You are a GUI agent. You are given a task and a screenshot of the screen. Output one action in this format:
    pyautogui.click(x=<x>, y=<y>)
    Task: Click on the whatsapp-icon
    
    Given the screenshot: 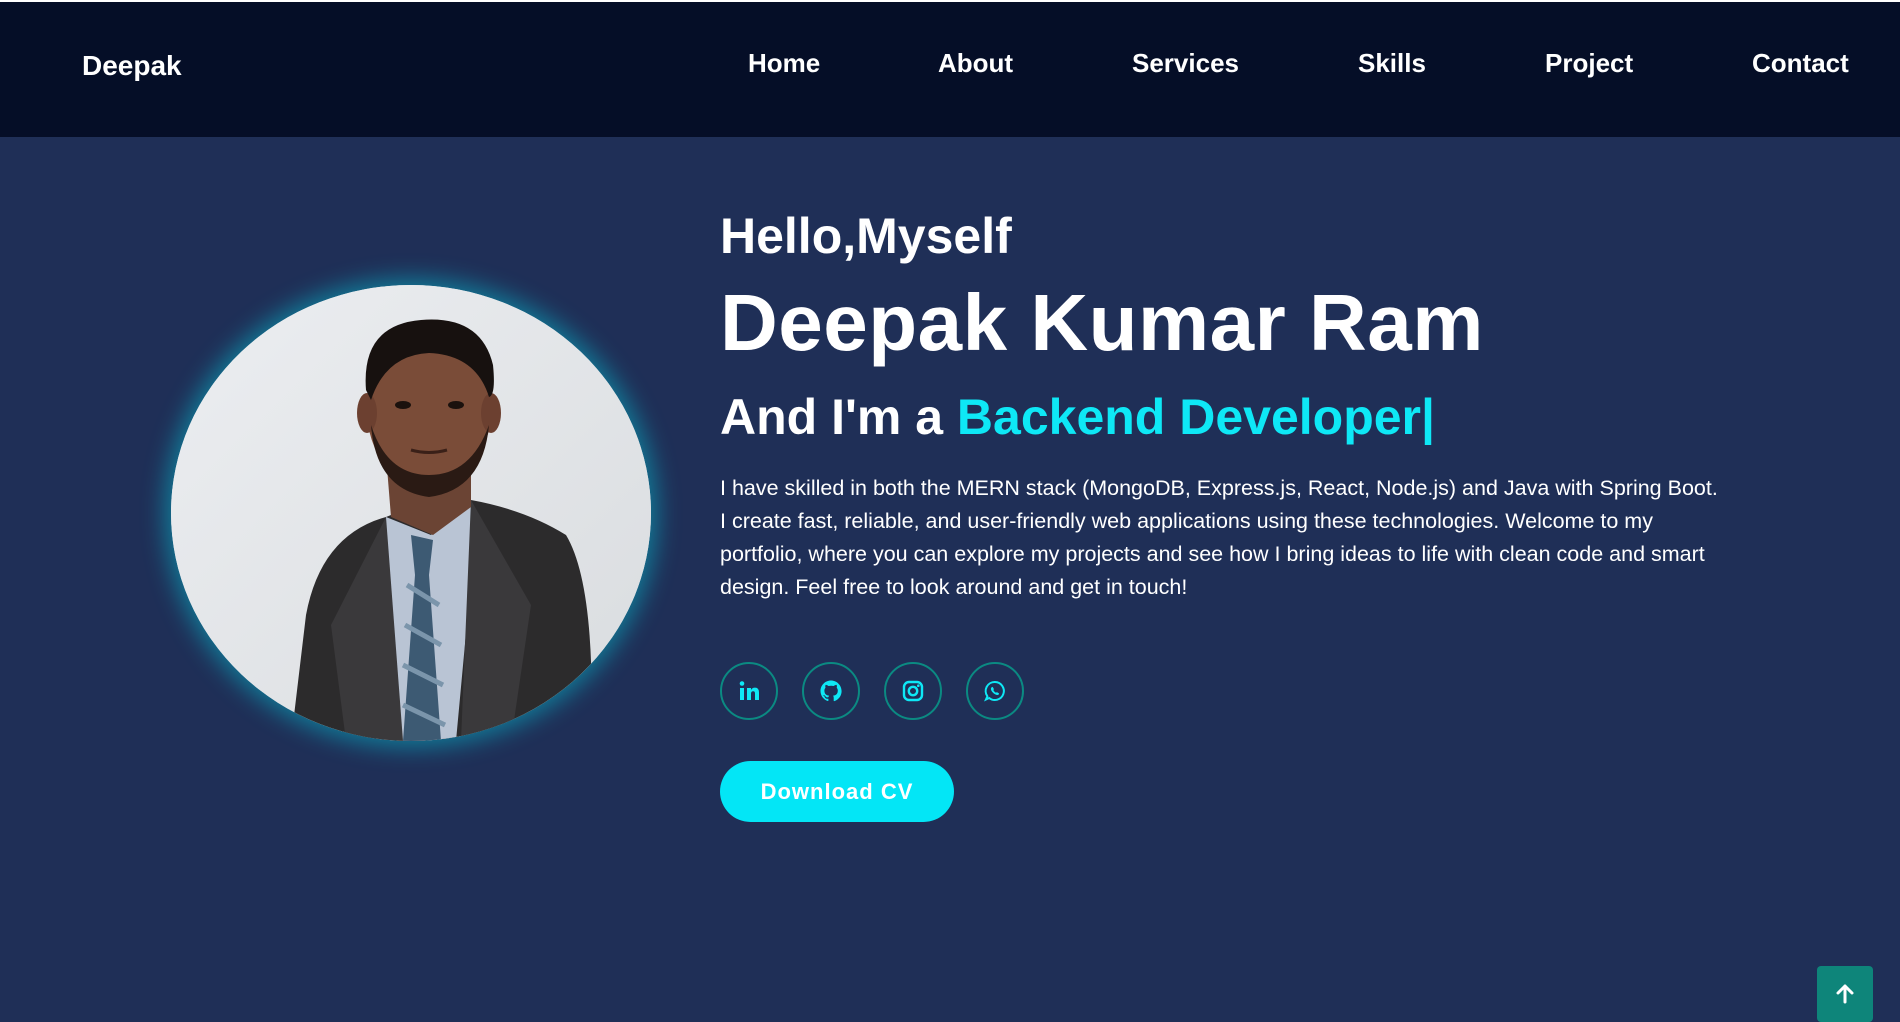 What is the action you would take?
    pyautogui.click(x=994, y=691)
    